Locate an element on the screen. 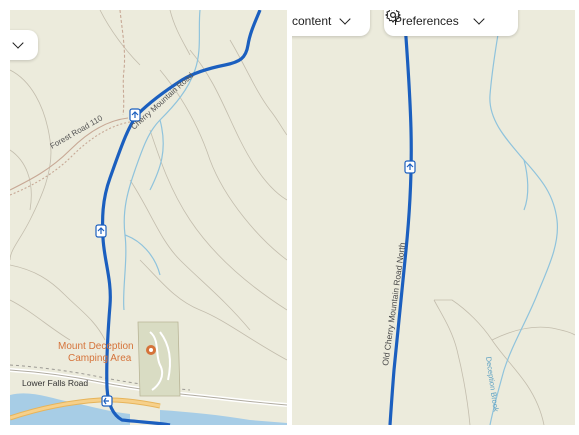 This screenshot has height=435, width=579. deception-brook-label: Deception Brook is located at coordinates (492, 384).